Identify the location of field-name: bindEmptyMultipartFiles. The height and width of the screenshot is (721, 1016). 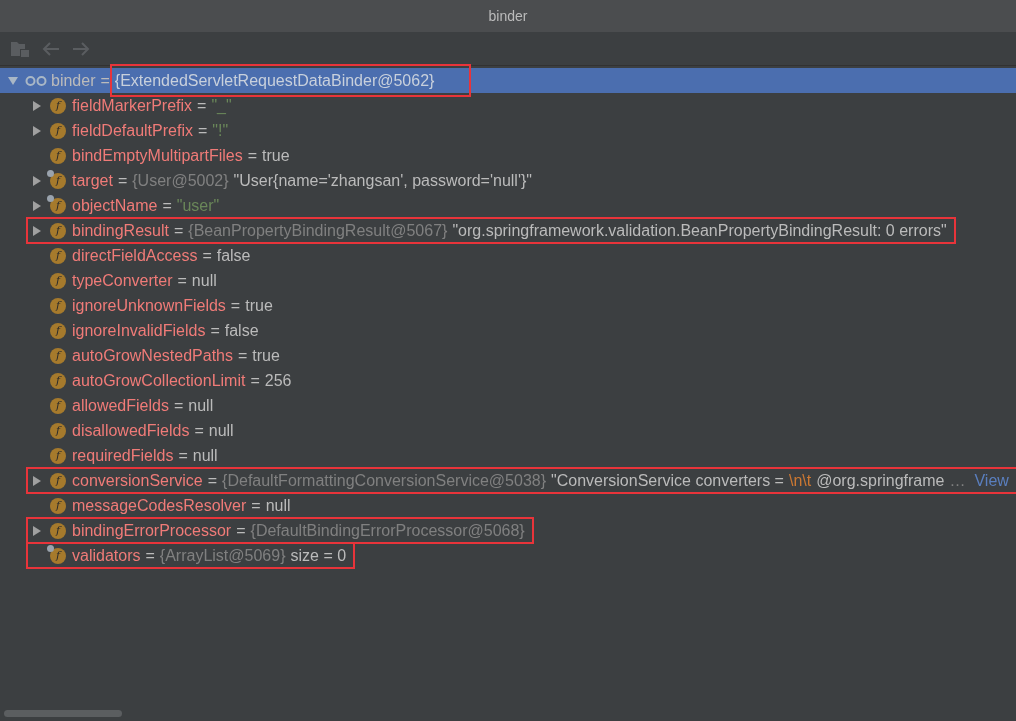
(157, 155).